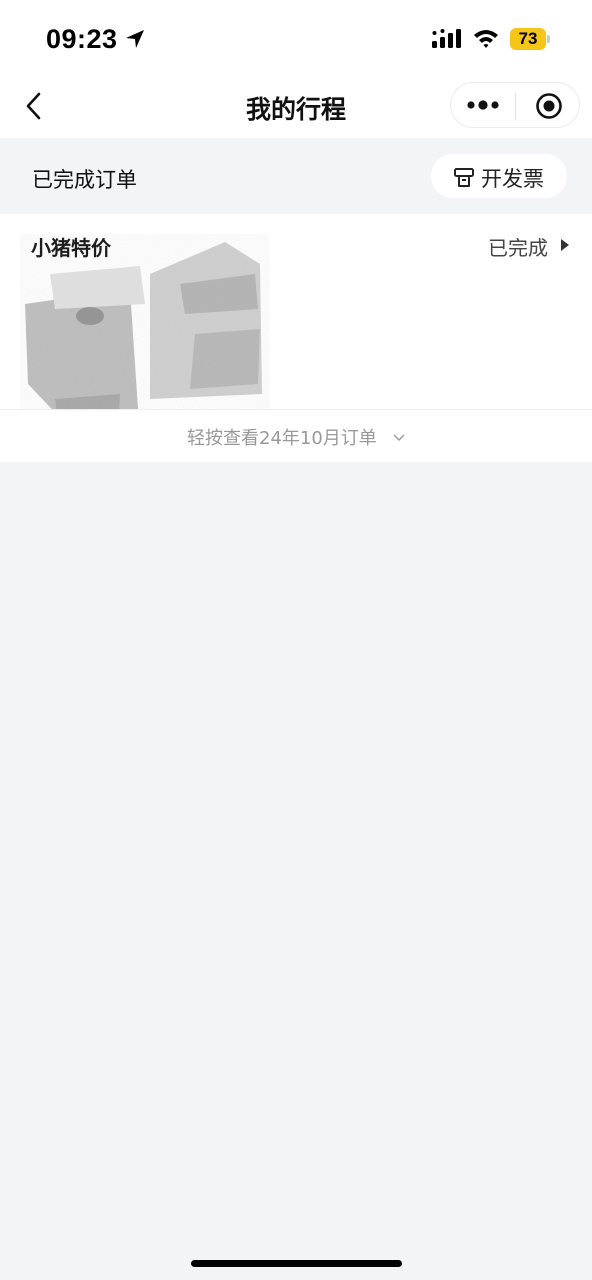 The image size is (592, 1280). Describe the element at coordinates (548, 39) in the screenshot. I see `battery-tip` at that location.